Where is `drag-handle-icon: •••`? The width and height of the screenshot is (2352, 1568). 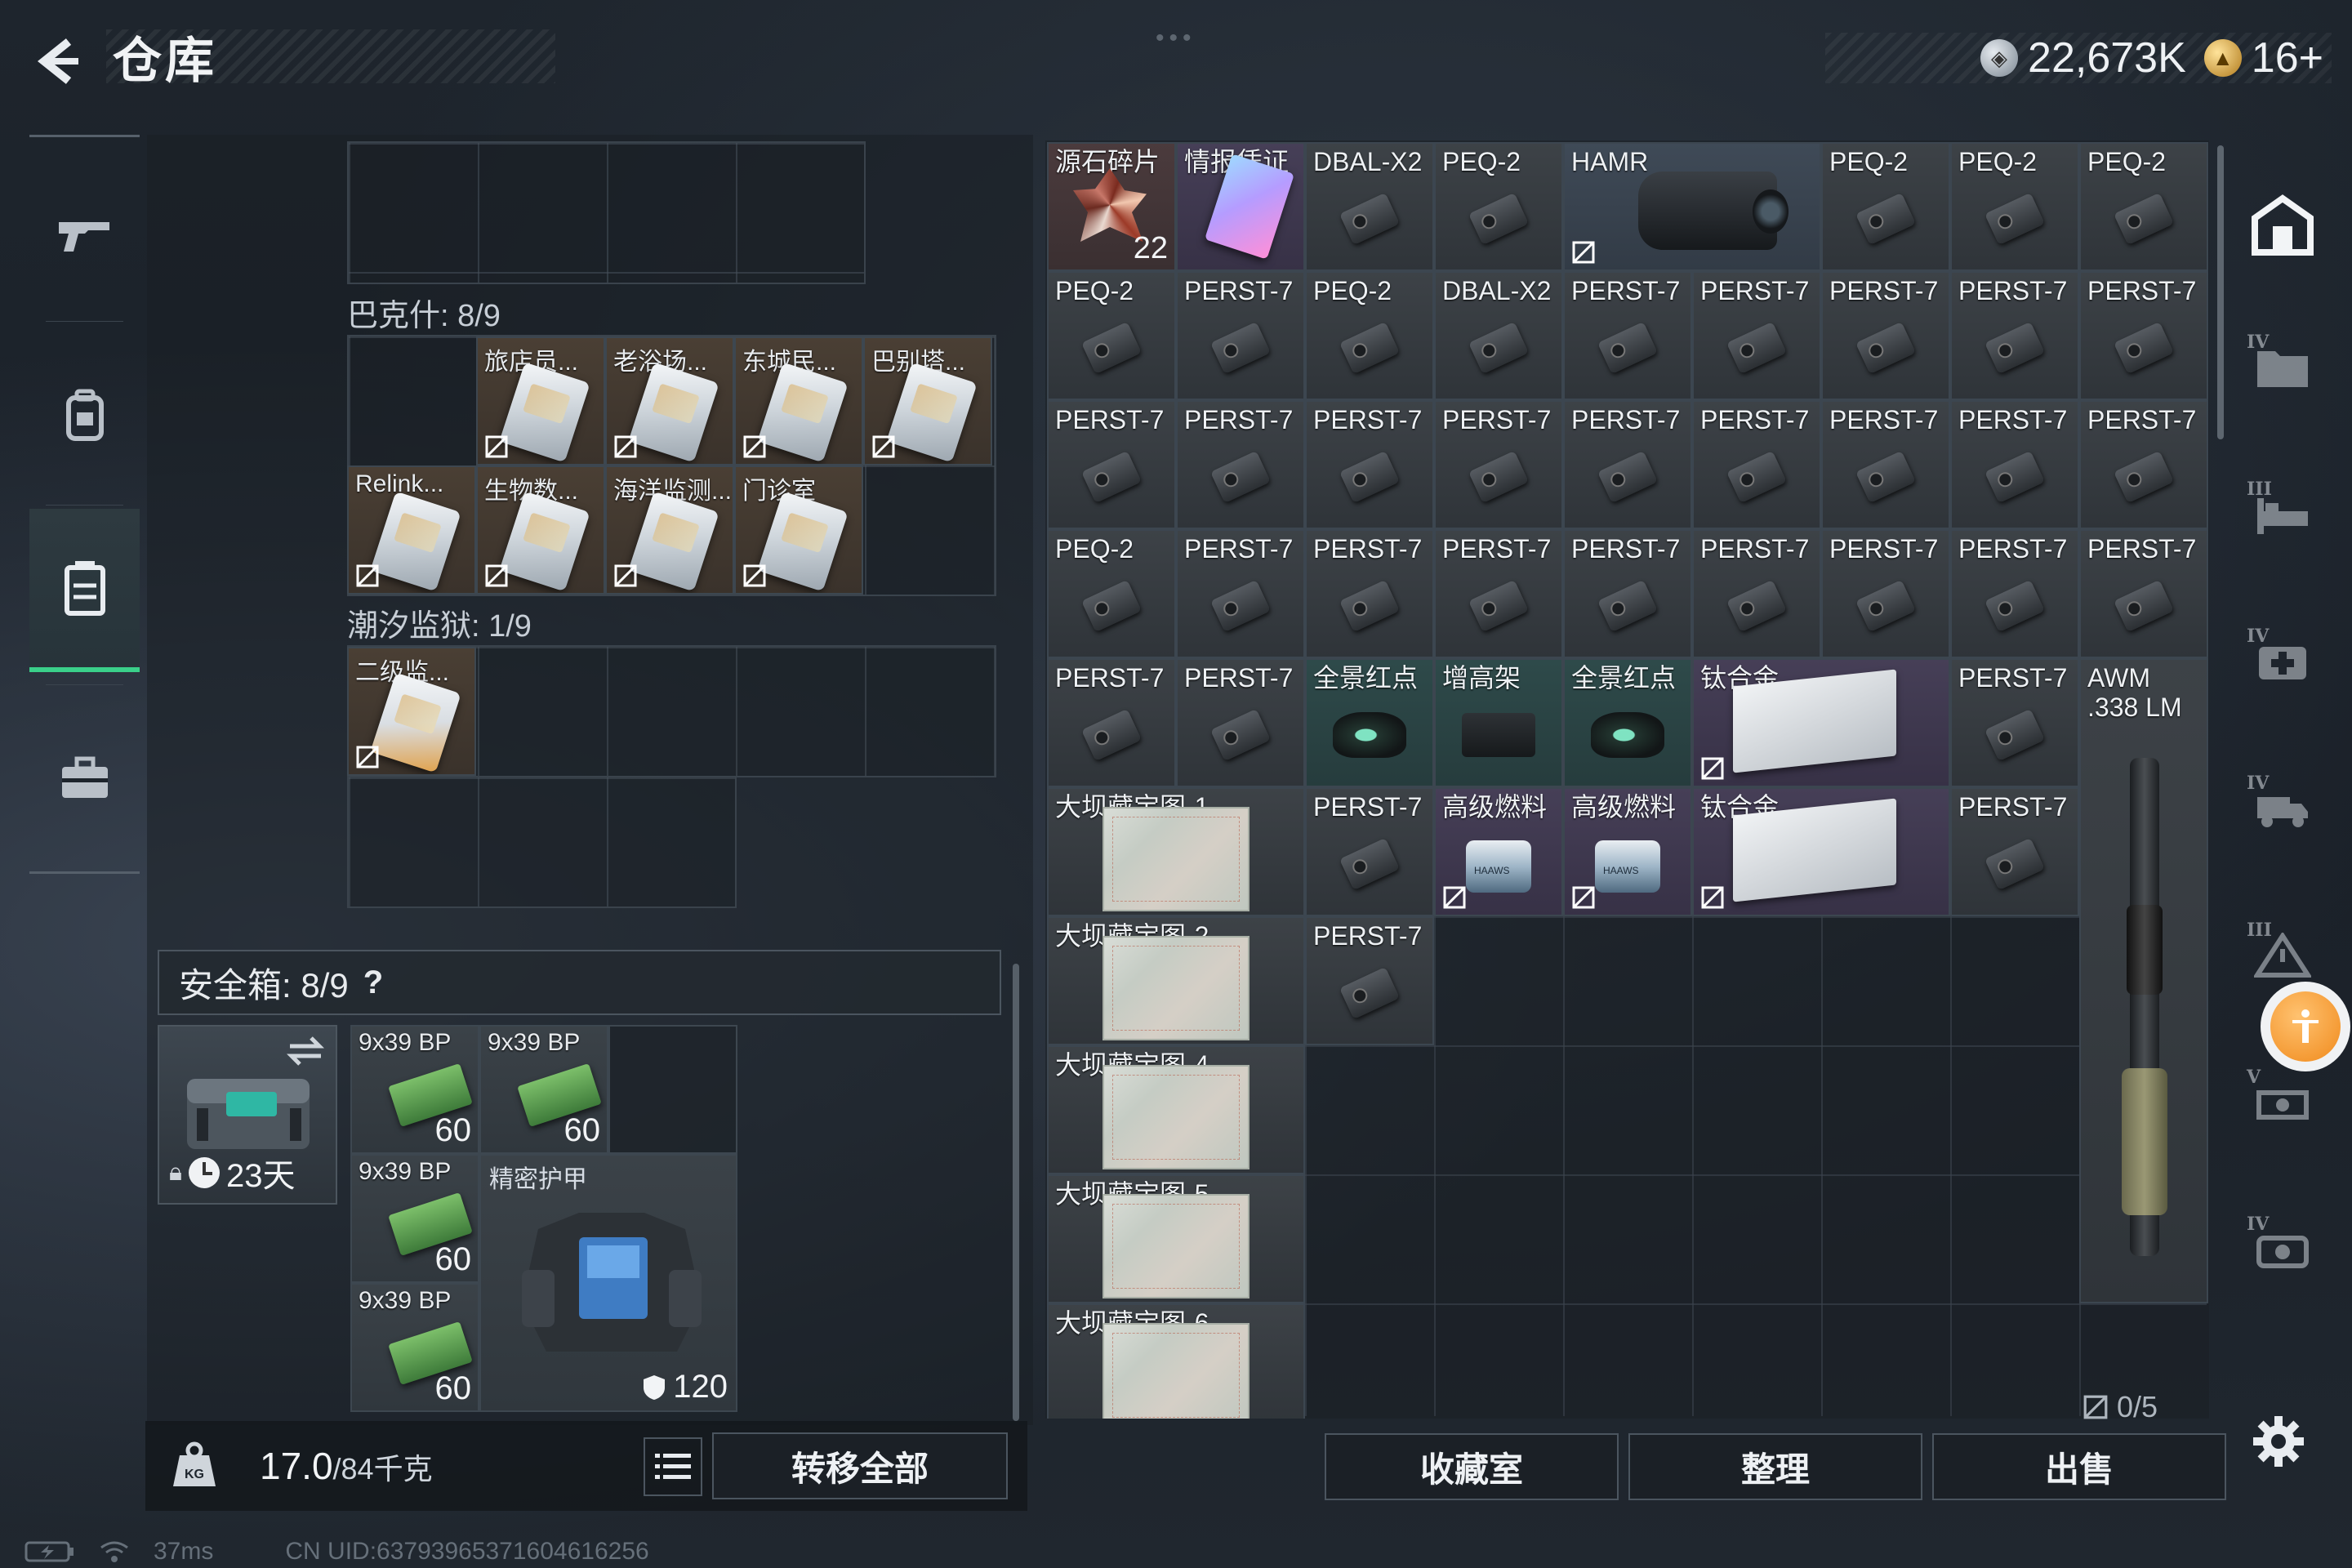 drag-handle-icon: ••• is located at coordinates (1176, 38).